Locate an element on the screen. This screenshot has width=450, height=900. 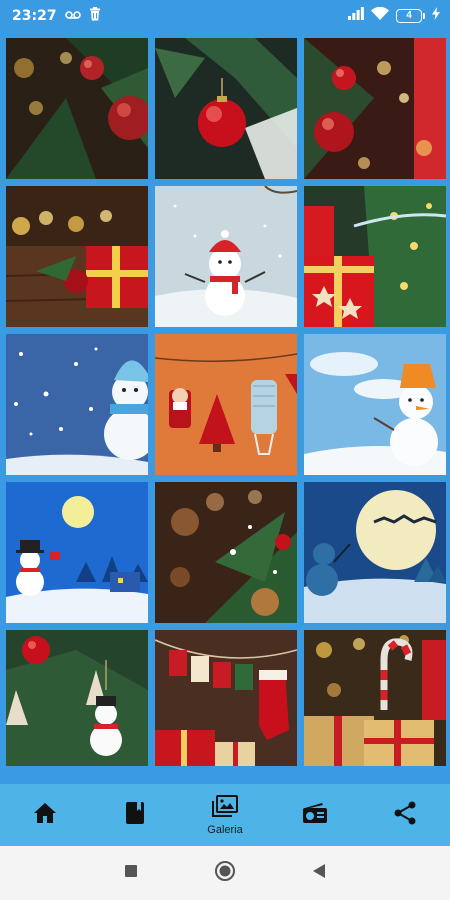
charging-bolt-icon is located at coordinates (436, 16).